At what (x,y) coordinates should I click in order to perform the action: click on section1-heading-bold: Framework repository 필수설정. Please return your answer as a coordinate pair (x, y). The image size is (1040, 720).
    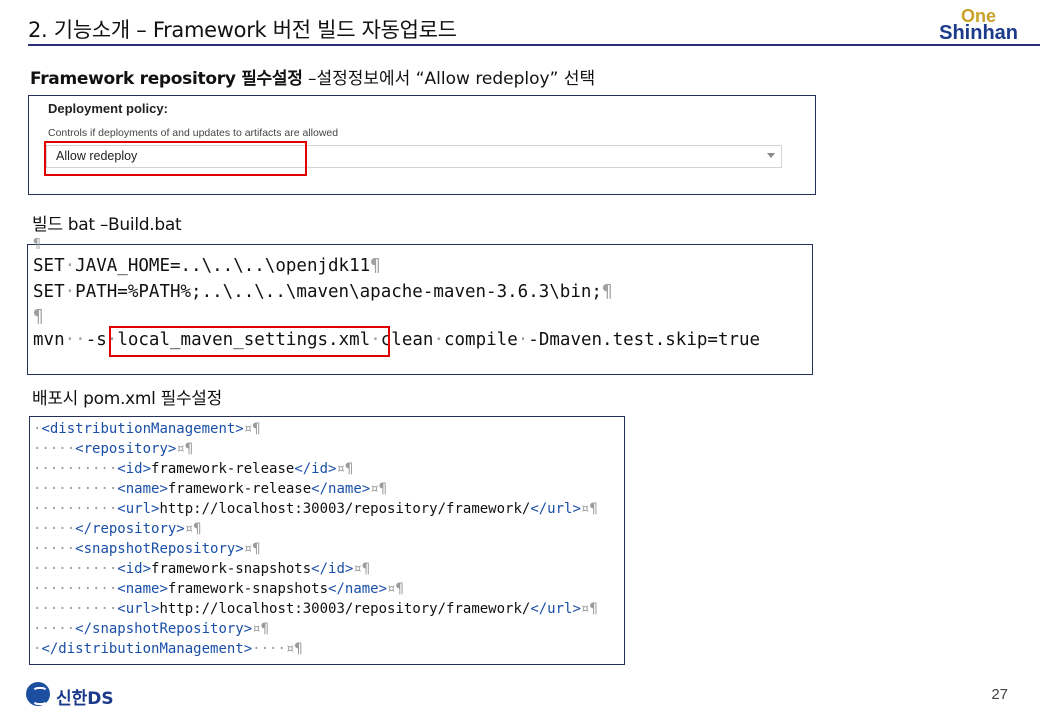
    Looking at the image, I should click on (166, 79).